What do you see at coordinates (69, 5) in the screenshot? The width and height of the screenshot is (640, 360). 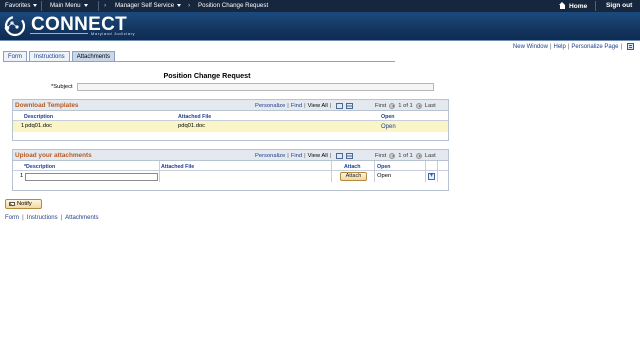 I see `main-menu: Main Menu` at bounding box center [69, 5].